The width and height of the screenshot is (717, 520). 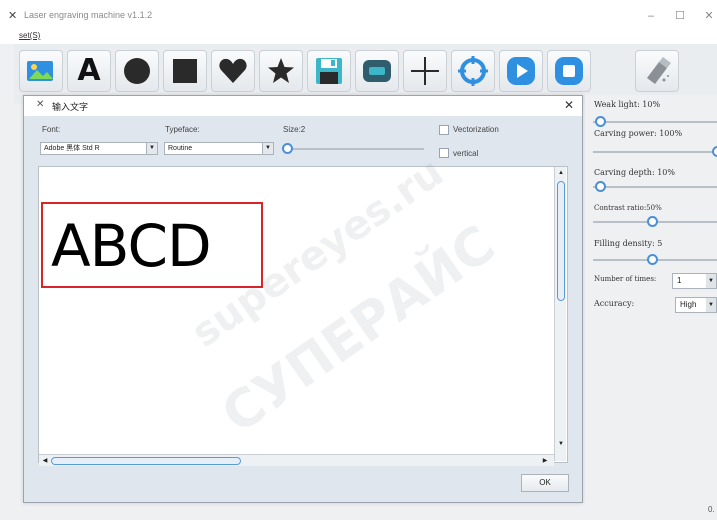 What do you see at coordinates (545, 483) in the screenshot?
I see `ok-button: OK` at bounding box center [545, 483].